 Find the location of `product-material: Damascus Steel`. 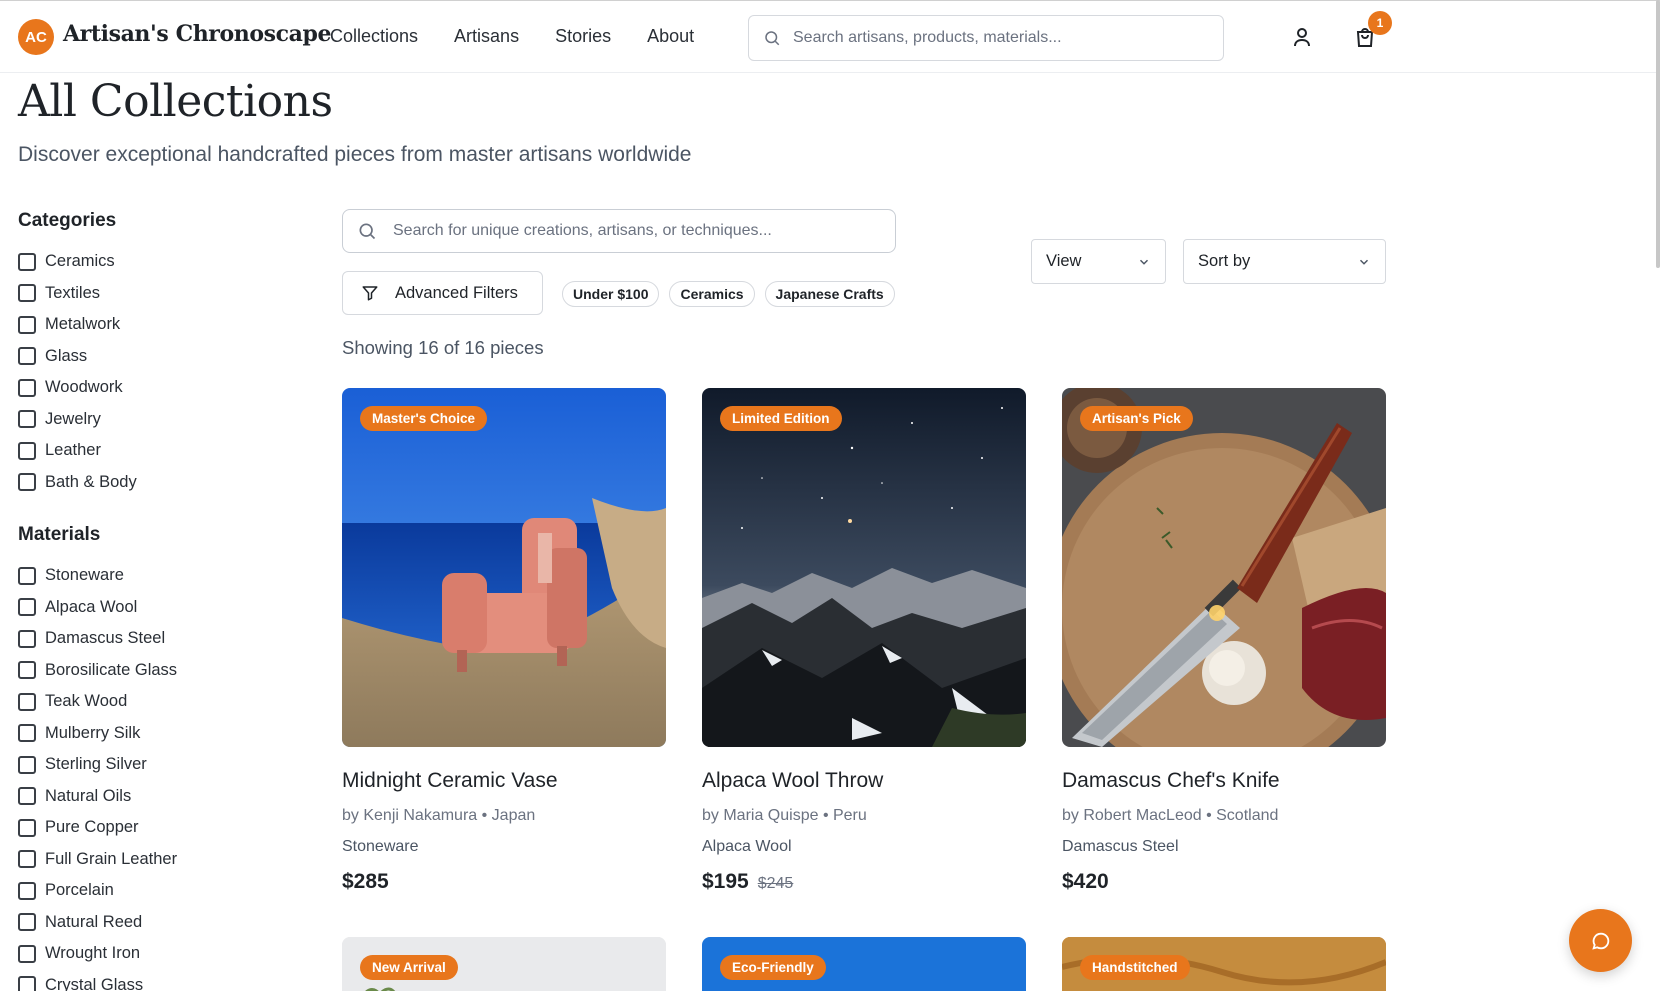

product-material: Damascus Steel is located at coordinates (1120, 846).